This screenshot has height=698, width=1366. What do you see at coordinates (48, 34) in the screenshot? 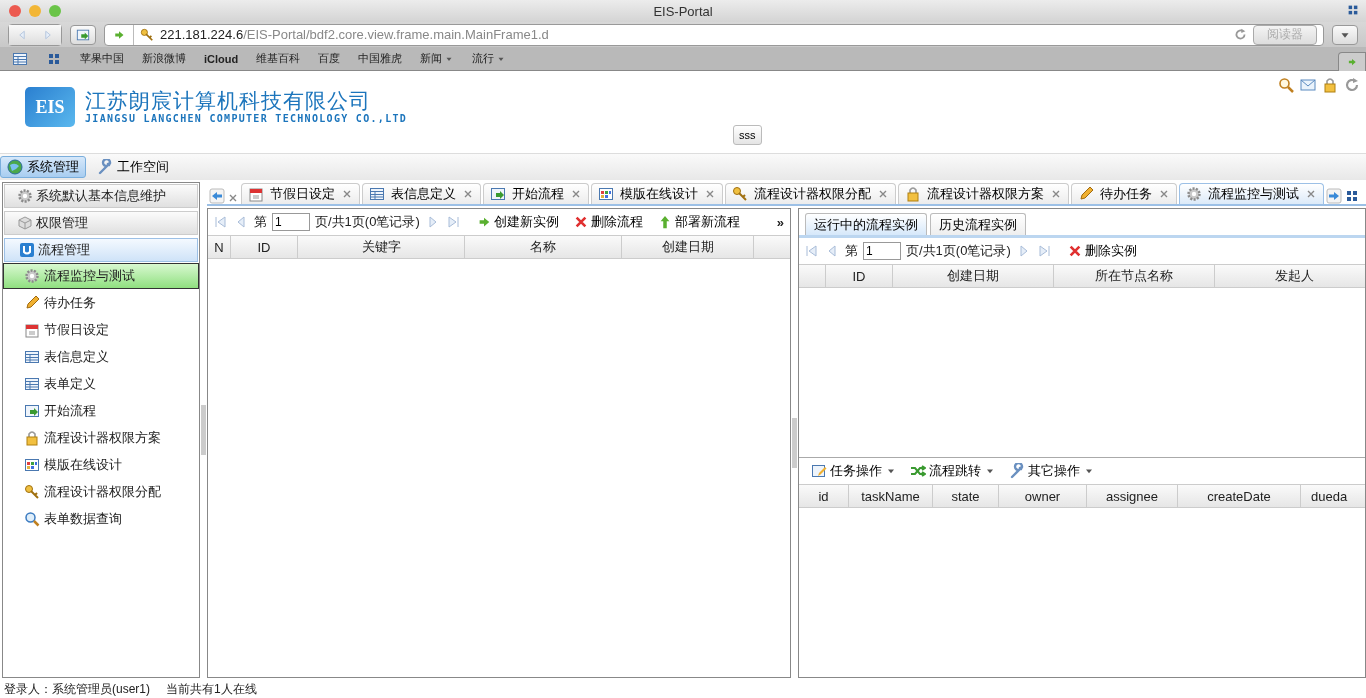
I see `forward-icon` at bounding box center [48, 34].